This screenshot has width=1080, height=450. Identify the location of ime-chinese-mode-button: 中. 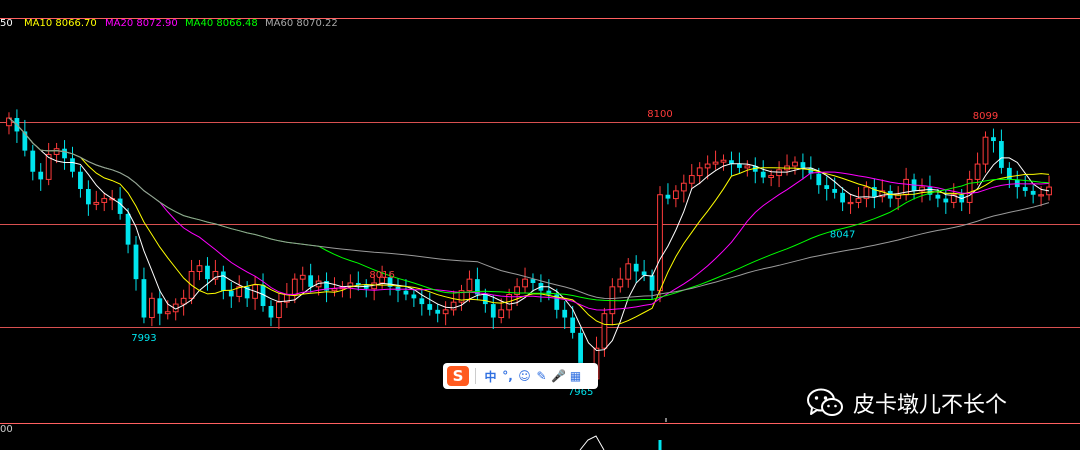
(490, 376).